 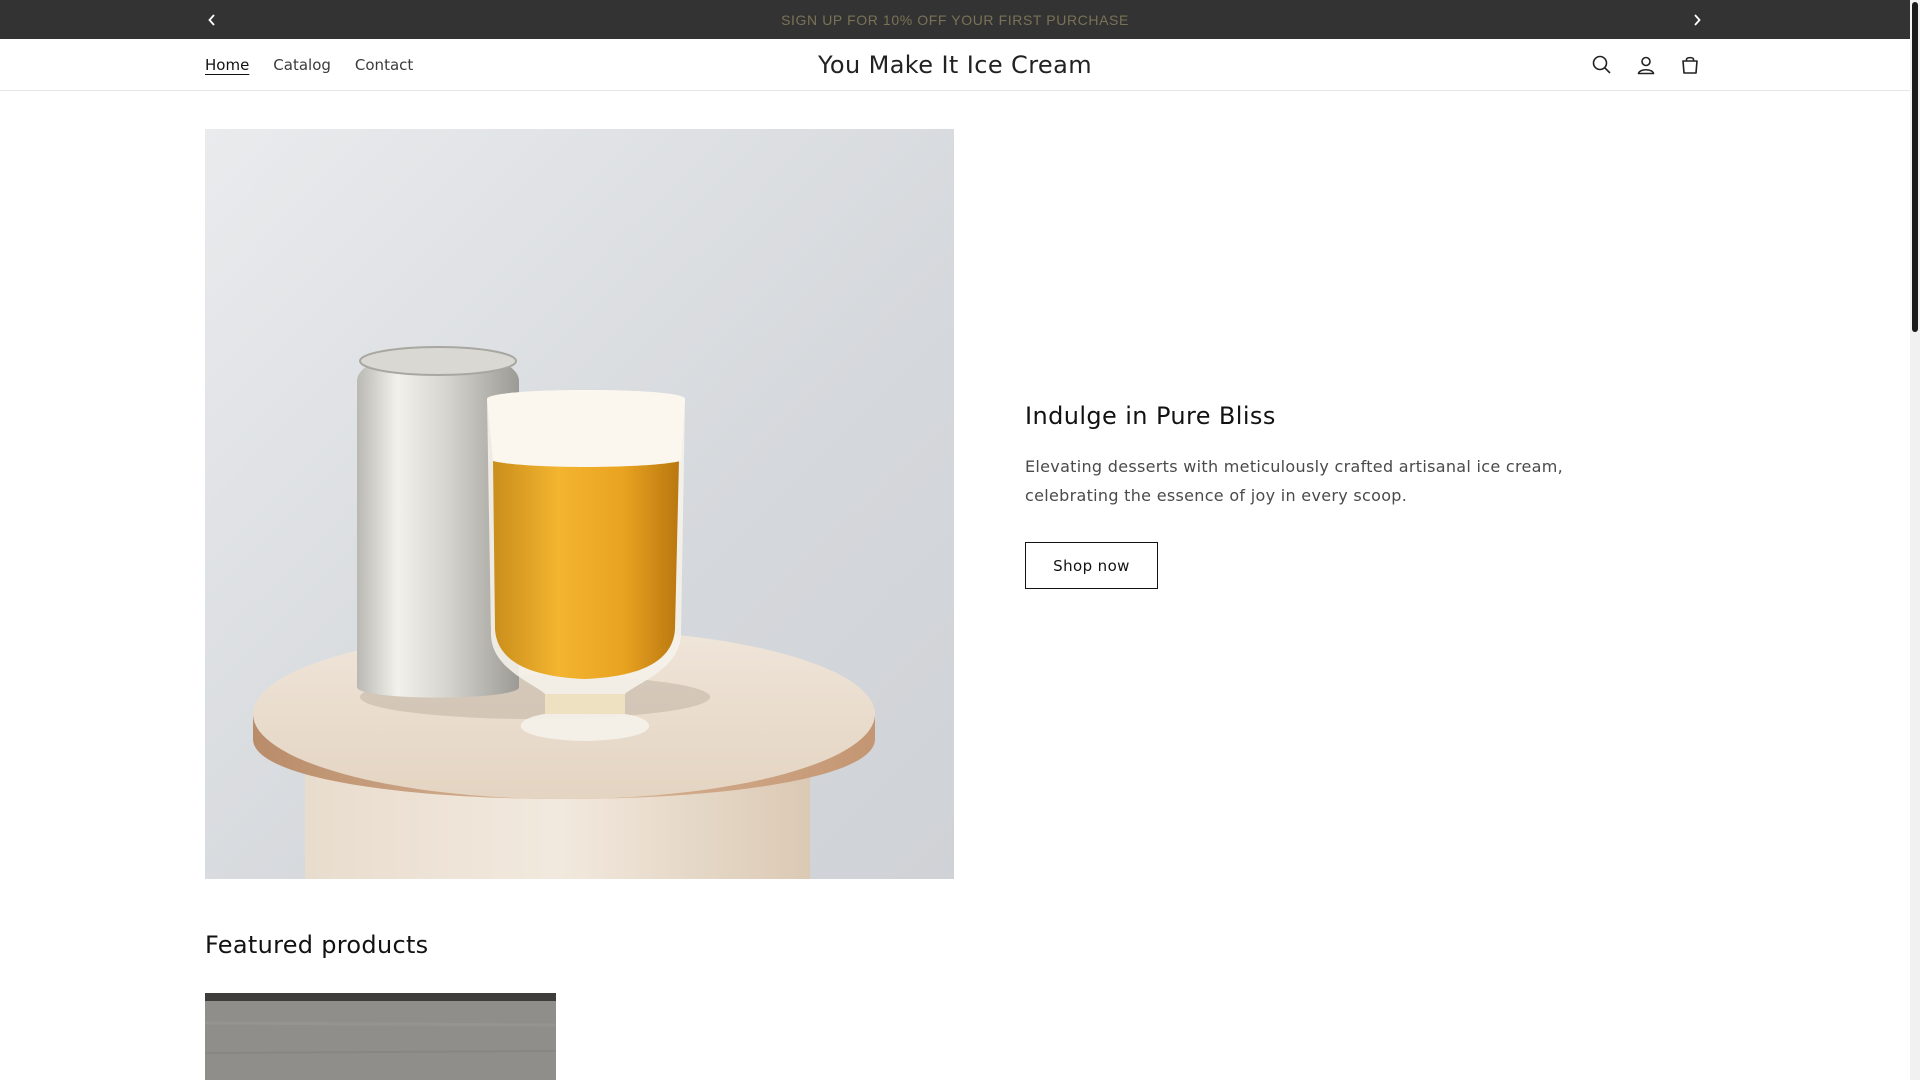 I want to click on product-card, so click(x=380, y=1036).